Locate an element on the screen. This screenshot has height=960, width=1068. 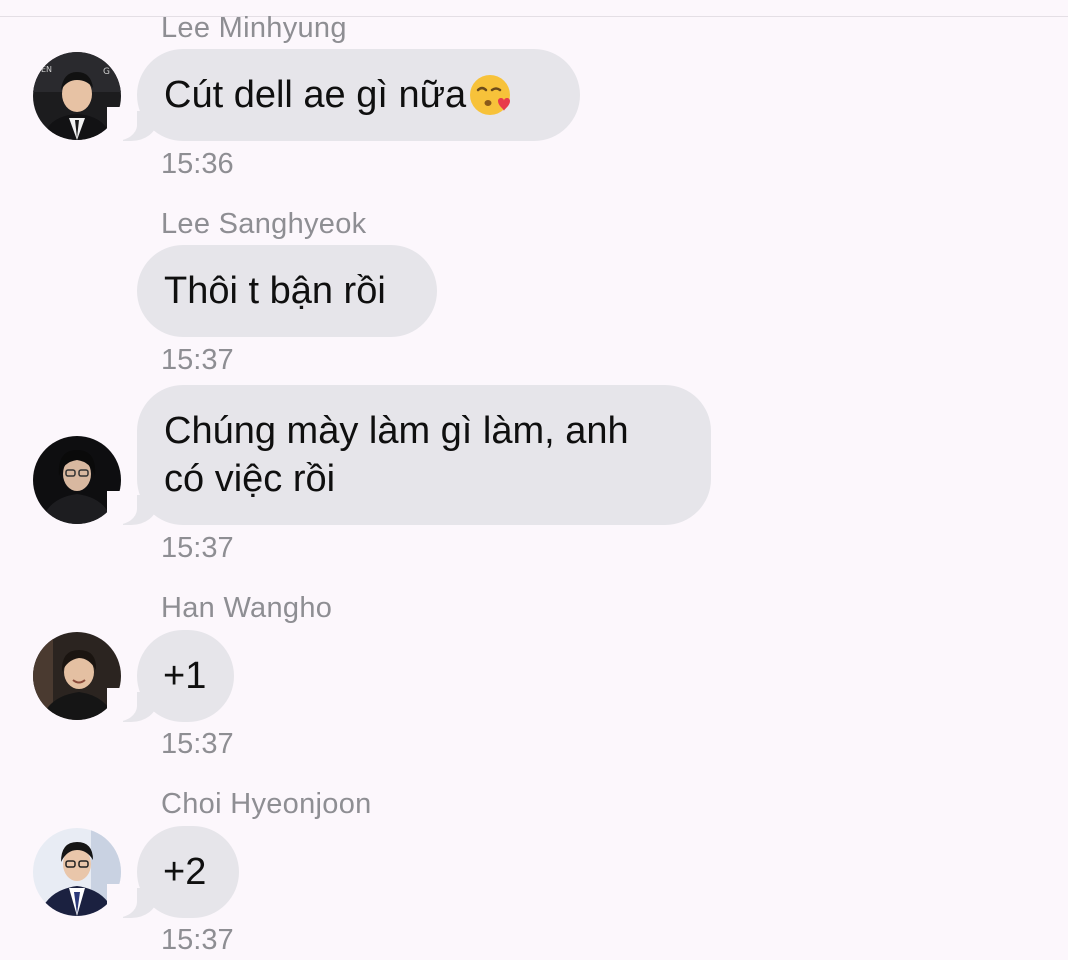
sender-name: Choi Hyeonjoon is located at coordinates (266, 804).